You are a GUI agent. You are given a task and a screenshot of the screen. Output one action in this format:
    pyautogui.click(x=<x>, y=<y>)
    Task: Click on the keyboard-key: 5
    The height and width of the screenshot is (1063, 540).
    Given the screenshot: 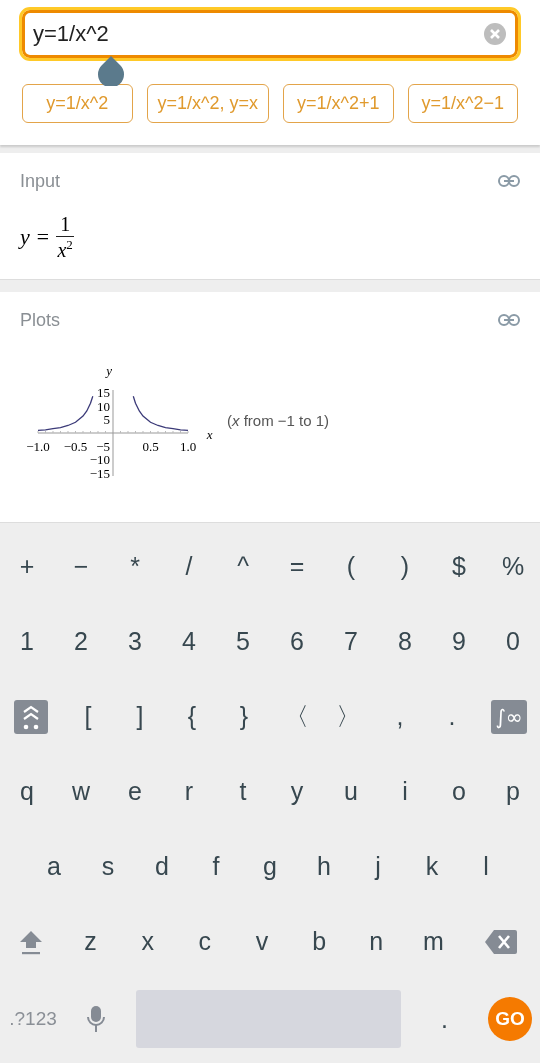 What is the action you would take?
    pyautogui.click(x=243, y=641)
    